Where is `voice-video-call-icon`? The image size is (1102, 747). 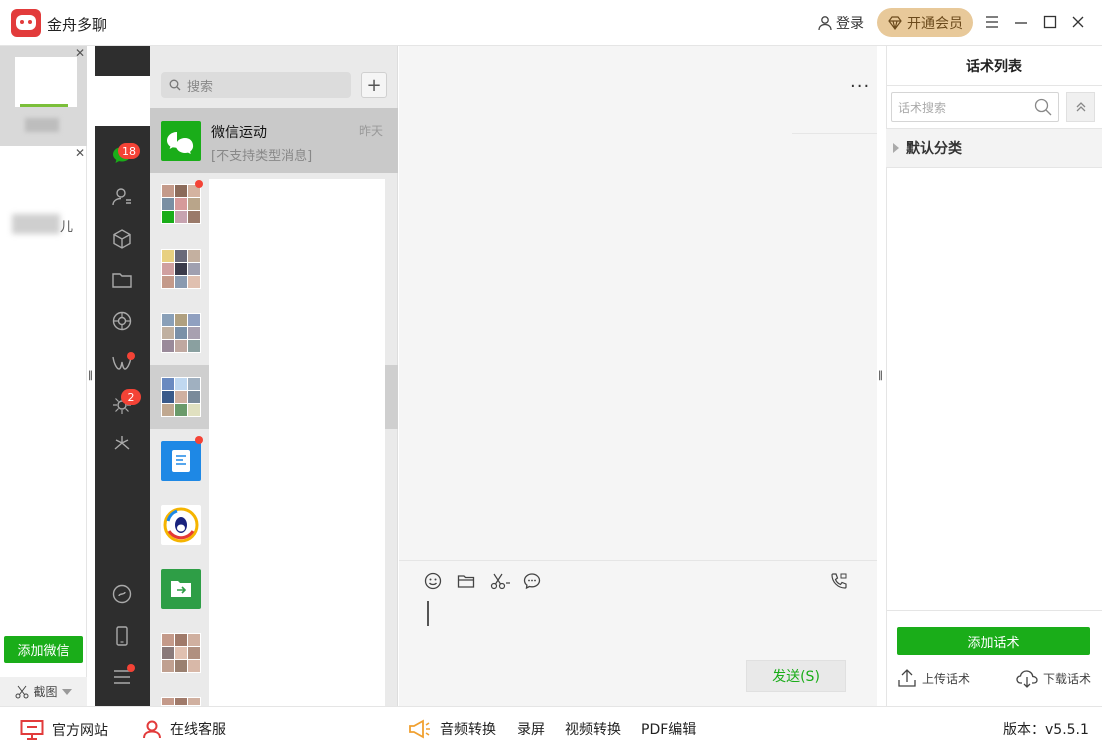
voice-video-call-icon is located at coordinates (839, 581).